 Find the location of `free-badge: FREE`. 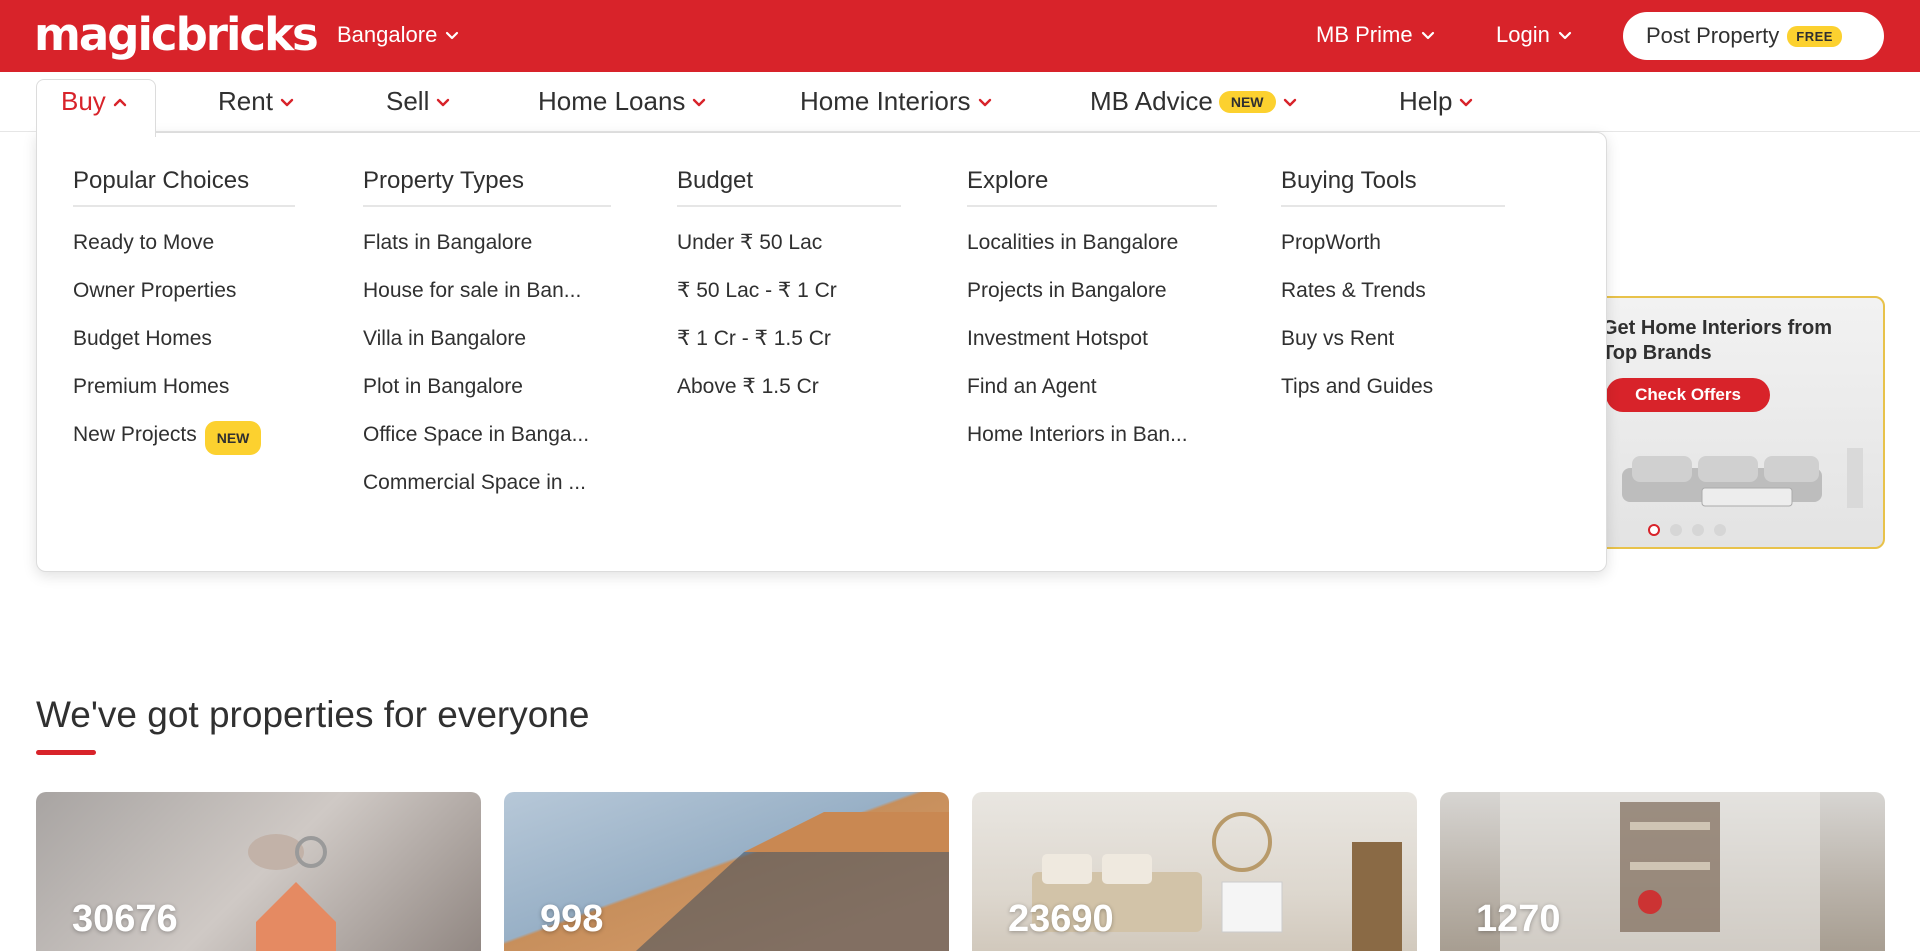

free-badge: FREE is located at coordinates (1814, 36).